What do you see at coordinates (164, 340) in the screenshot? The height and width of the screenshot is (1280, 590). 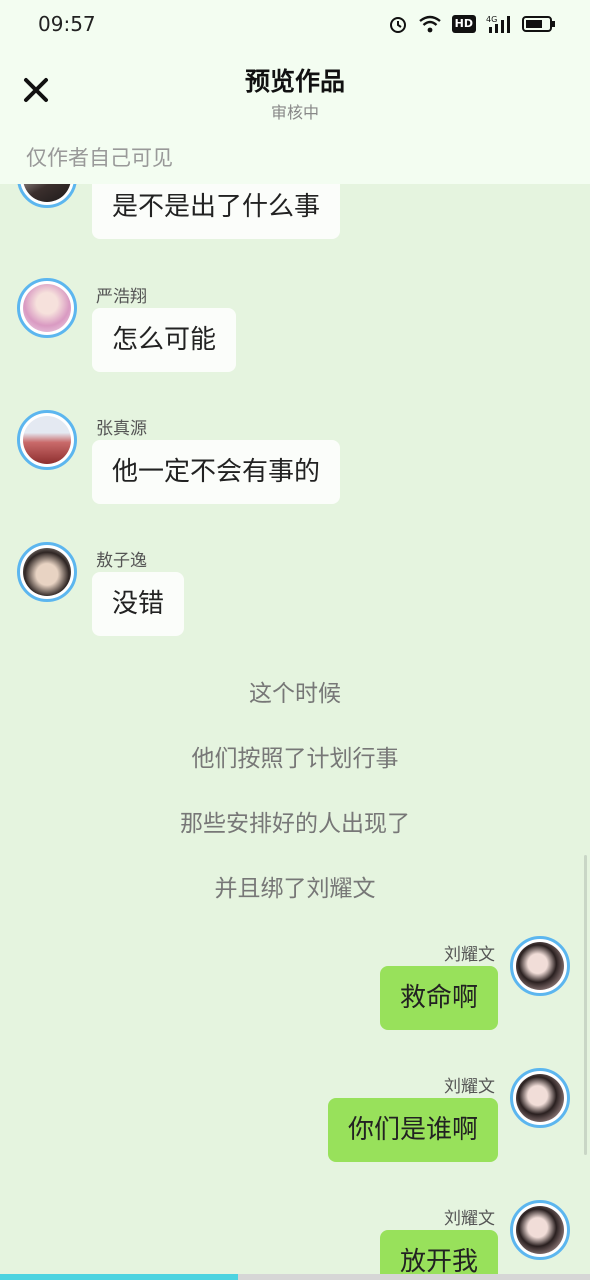 I see `message-bubble: 怎么可能` at bounding box center [164, 340].